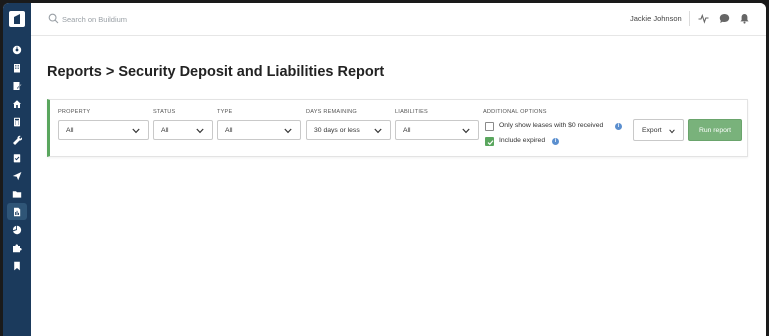  Describe the element at coordinates (522, 140) in the screenshot. I see `include-expired-label: Include expired` at that location.